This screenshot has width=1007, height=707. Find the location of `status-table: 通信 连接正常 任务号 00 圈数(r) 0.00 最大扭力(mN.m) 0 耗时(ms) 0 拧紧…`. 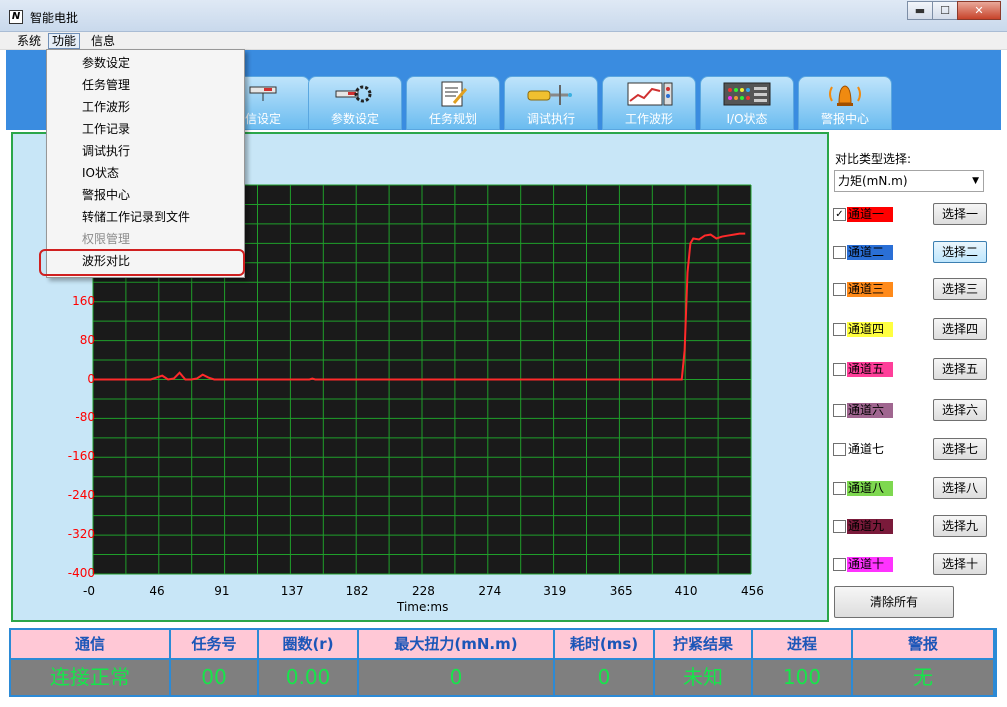

status-table: 通信 连接正常 任务号 00 圈数(r) 0.00 最大扭力(mN.m) 0 耗时(ms) 0 拧紧… is located at coordinates (503, 662).